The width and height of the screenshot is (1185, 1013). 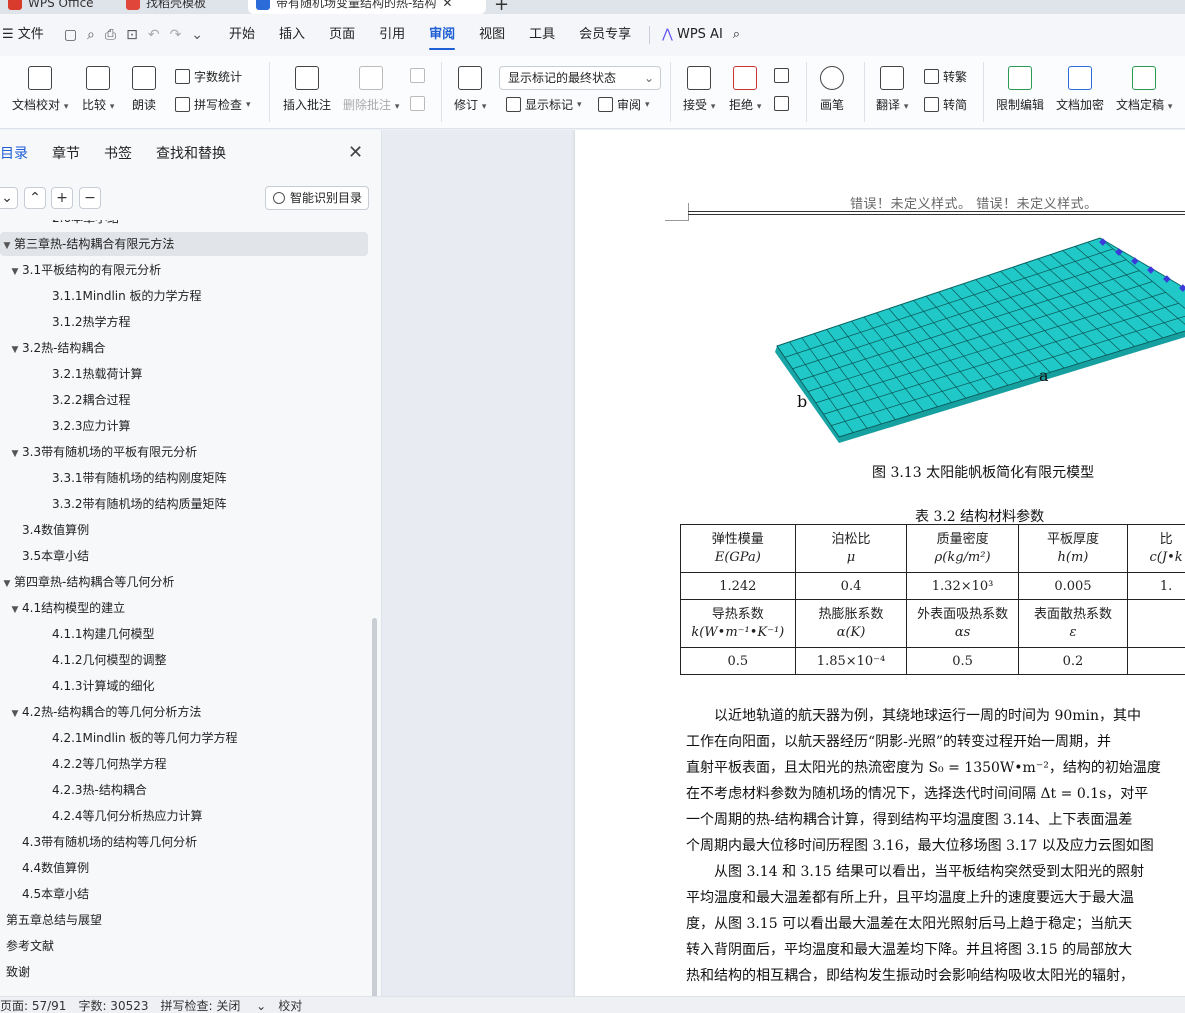 I want to click on collapse-level-button: ⌄, so click(x=9, y=198).